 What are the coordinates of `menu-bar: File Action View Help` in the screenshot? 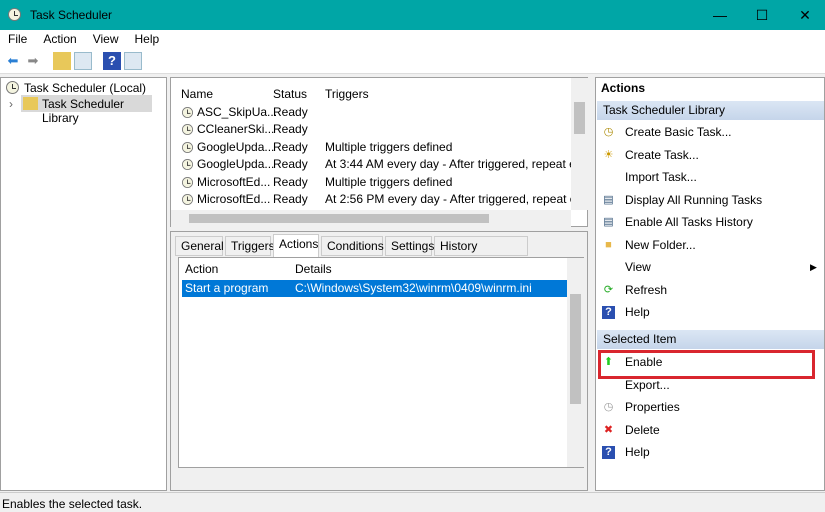 It's located at (412, 39).